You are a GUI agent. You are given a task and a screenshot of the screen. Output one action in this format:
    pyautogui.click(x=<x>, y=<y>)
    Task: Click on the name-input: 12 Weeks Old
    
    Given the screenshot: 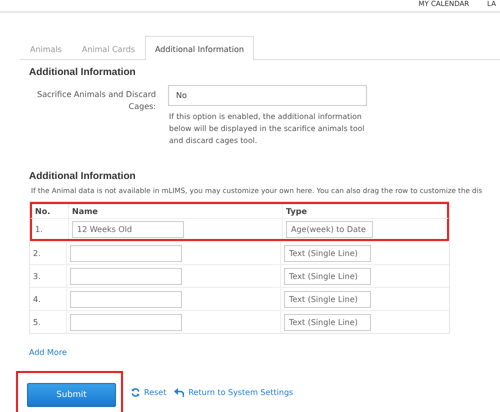 What is the action you would take?
    pyautogui.click(x=128, y=229)
    